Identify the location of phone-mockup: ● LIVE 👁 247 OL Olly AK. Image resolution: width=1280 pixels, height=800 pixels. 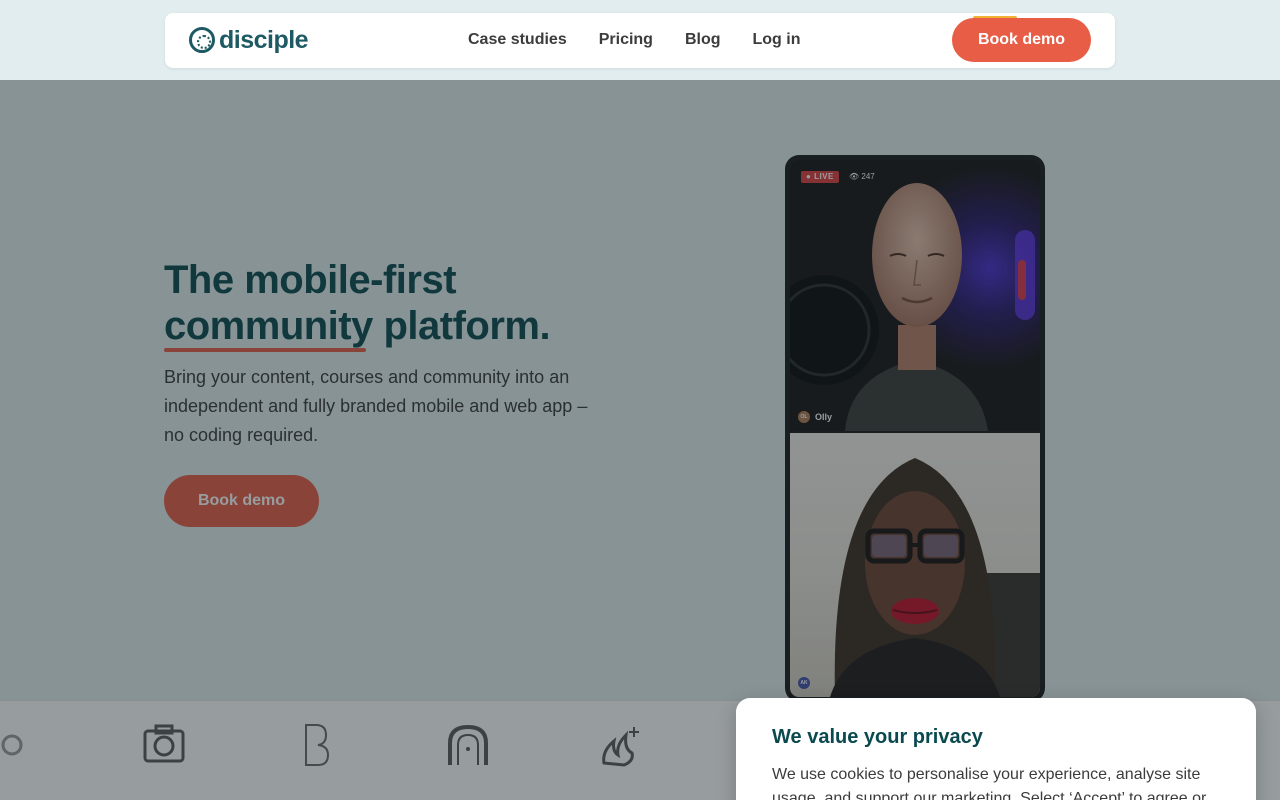
(915, 428).